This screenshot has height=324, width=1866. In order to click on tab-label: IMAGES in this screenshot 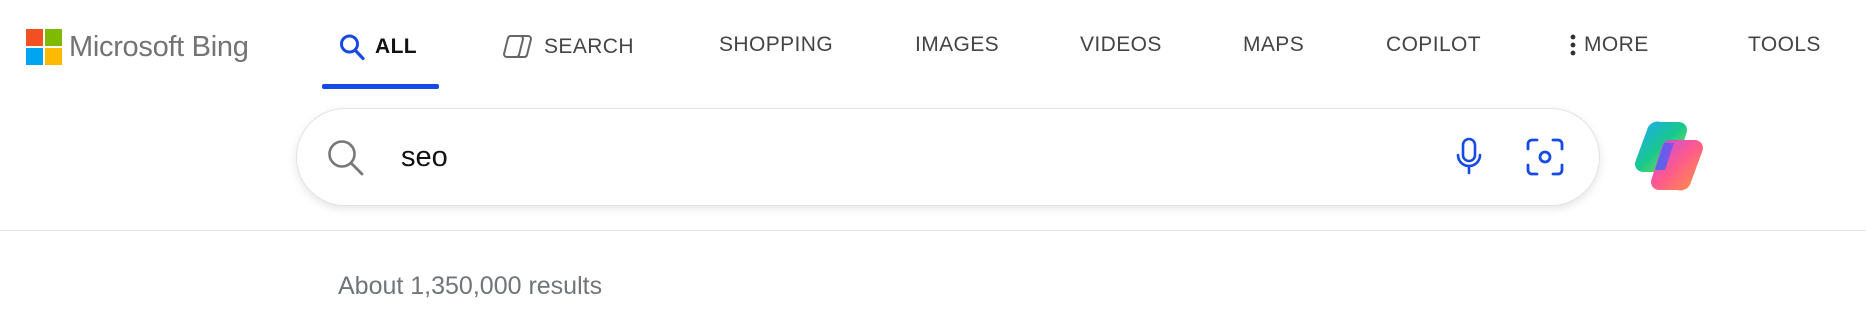, I will do `click(957, 44)`.